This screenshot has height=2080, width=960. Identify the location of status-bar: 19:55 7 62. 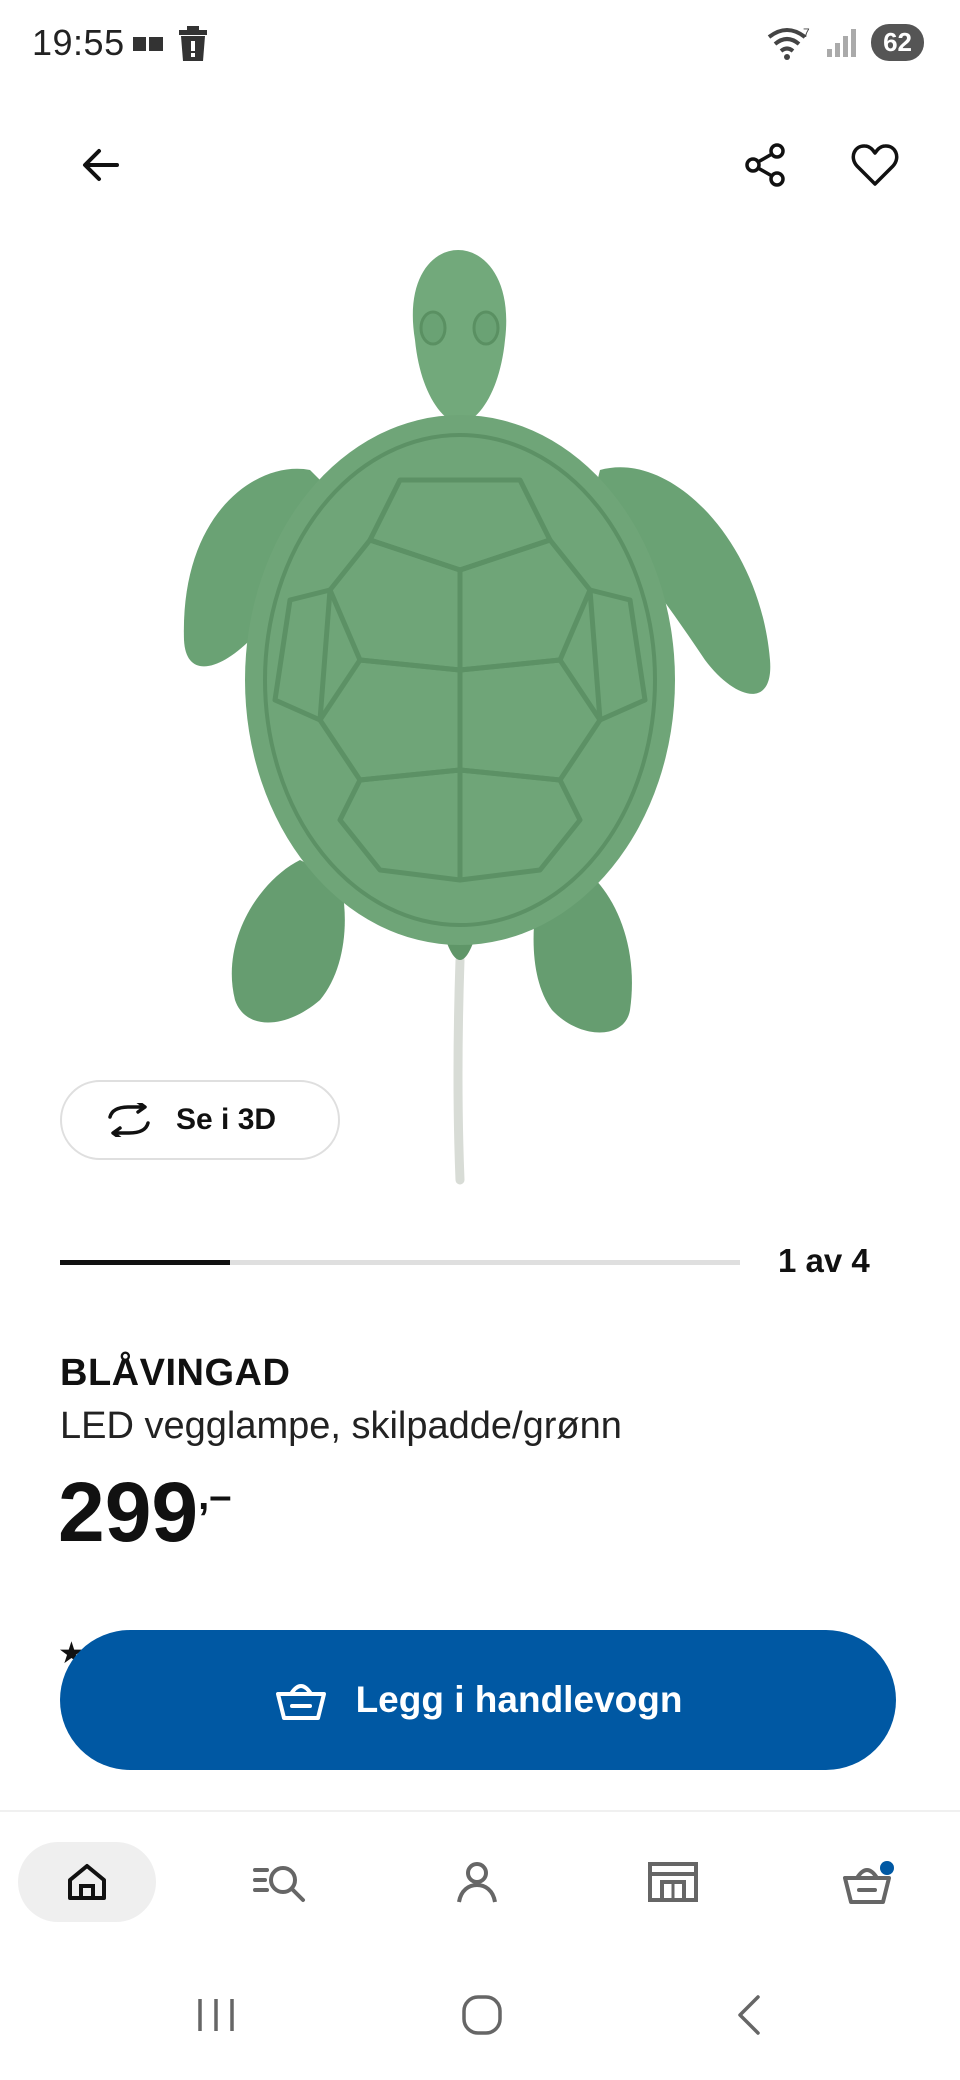
(480, 46).